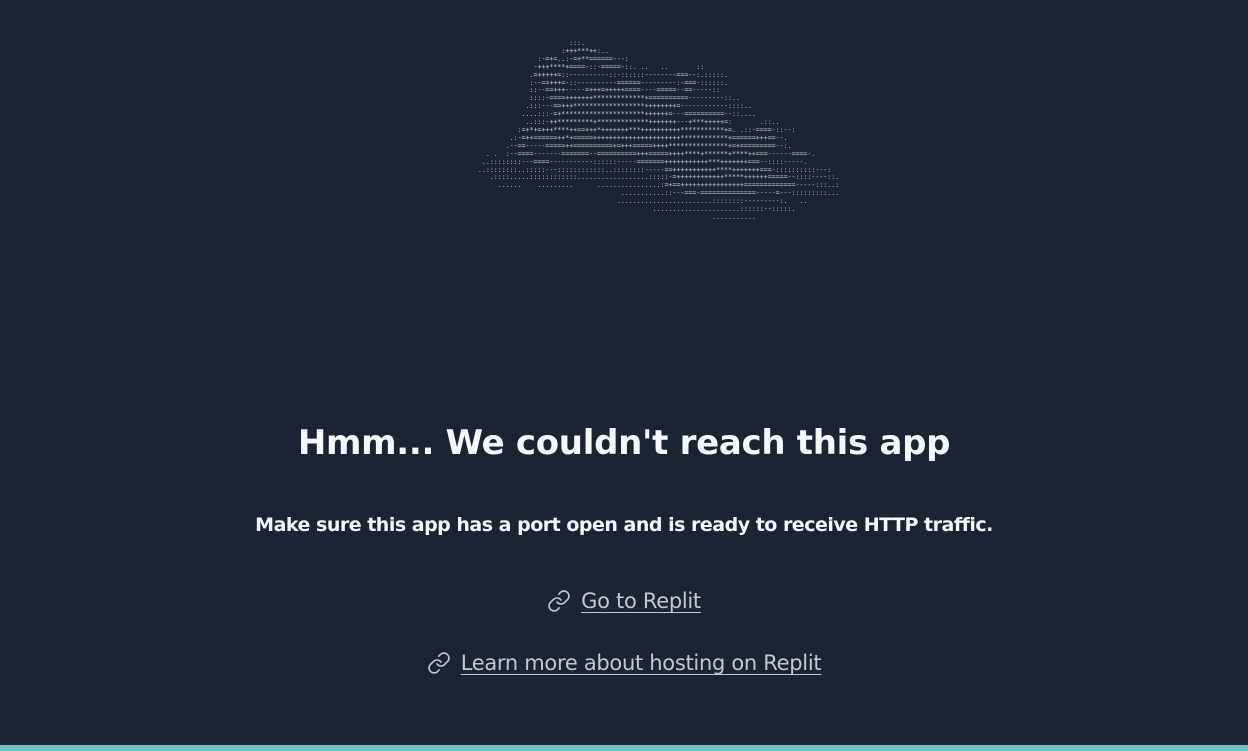 This screenshot has width=1248, height=751. I want to click on learn-more-hosting-label: Learn more about hosting on Replit, so click(641, 663).